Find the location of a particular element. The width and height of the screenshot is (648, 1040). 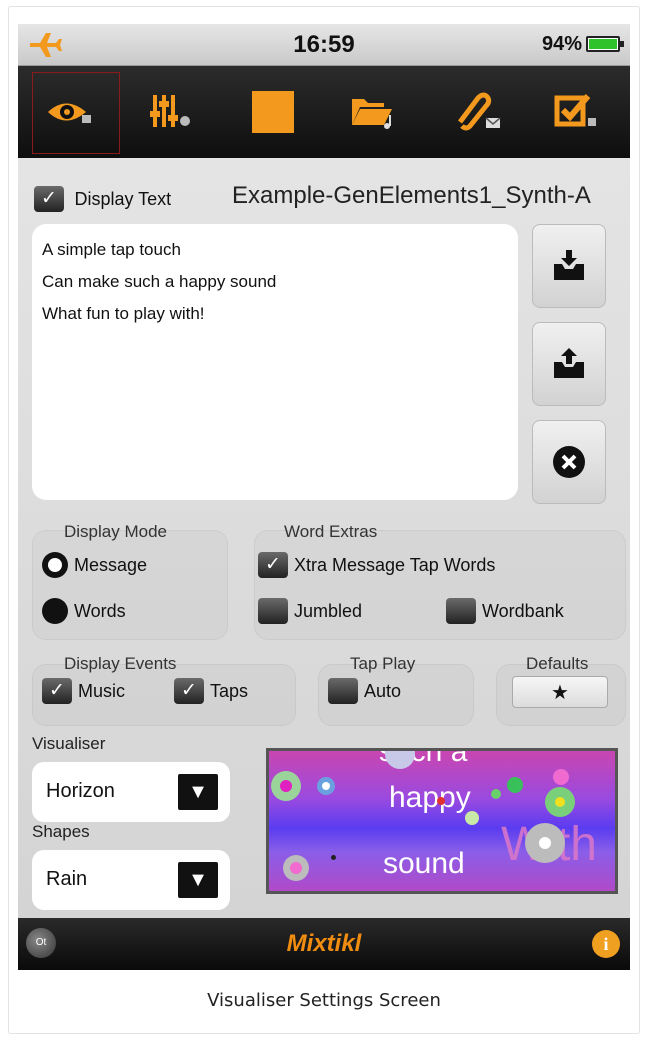

tray-up-icon is located at coordinates (569, 363).